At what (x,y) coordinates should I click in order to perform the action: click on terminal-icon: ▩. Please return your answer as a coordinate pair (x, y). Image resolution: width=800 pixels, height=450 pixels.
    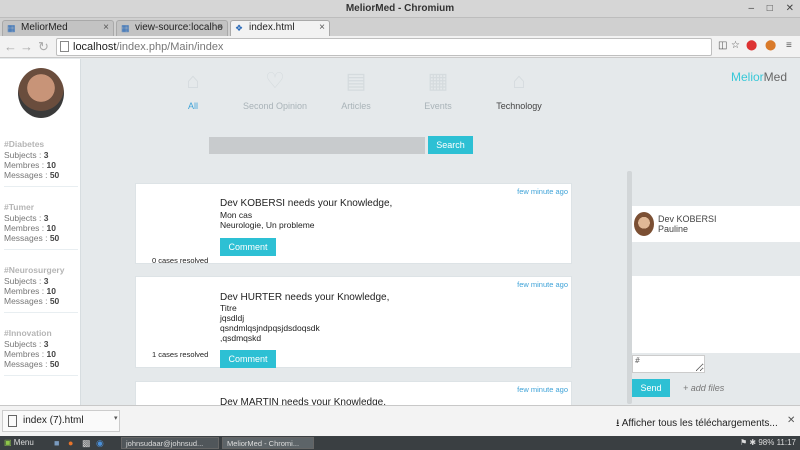
    Looking at the image, I should click on (86, 443).